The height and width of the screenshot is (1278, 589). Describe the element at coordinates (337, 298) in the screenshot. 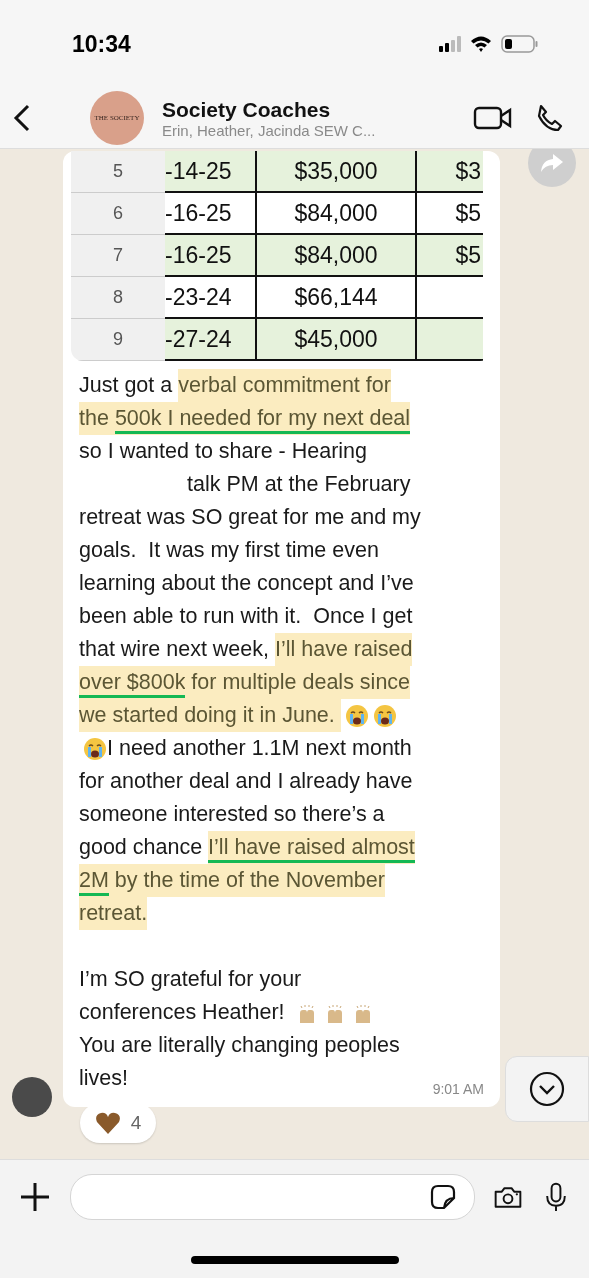

I see `table-cell: $66,144` at that location.